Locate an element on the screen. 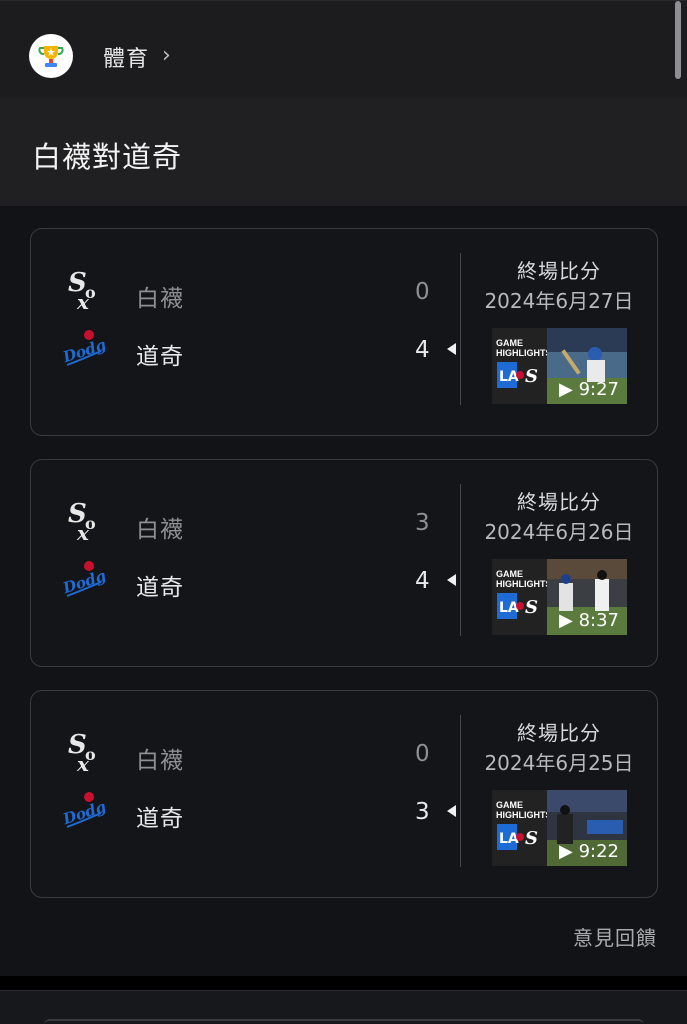 This screenshot has width=687, height=1024. game-date: 2024年6月25日 is located at coordinates (559, 763).